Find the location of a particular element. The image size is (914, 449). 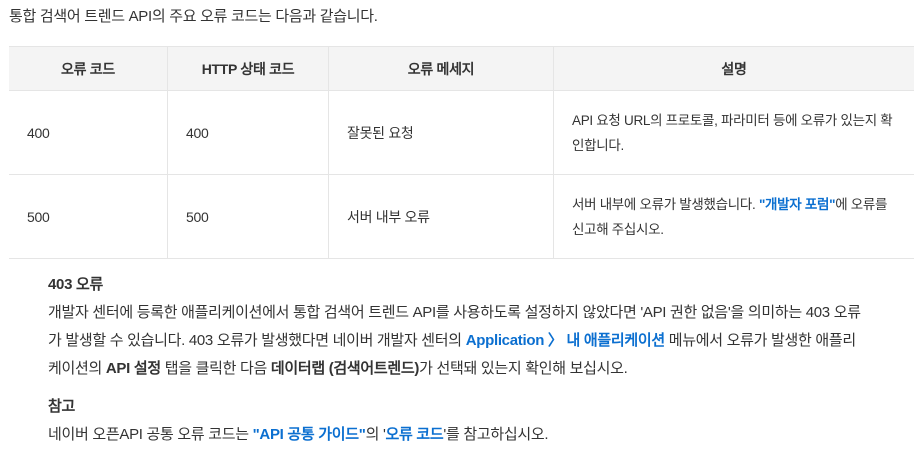

cell-desc: API 요청 URL의 프로토콜, 파라미터 등에 오류가 있는지 확인합니다. is located at coordinates (734, 133).